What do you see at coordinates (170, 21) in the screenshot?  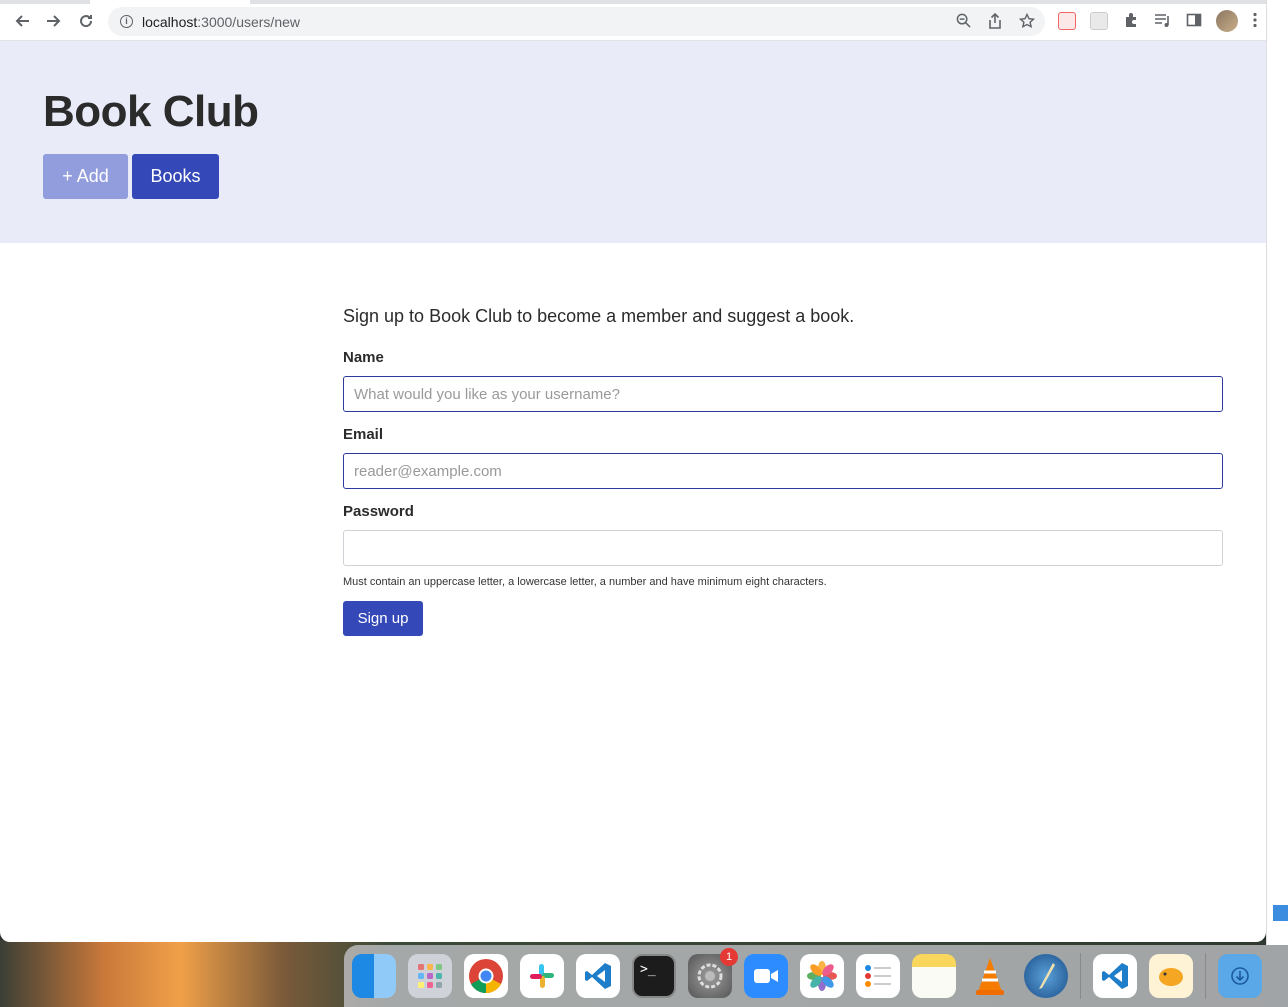 I see `url-host: localhost` at bounding box center [170, 21].